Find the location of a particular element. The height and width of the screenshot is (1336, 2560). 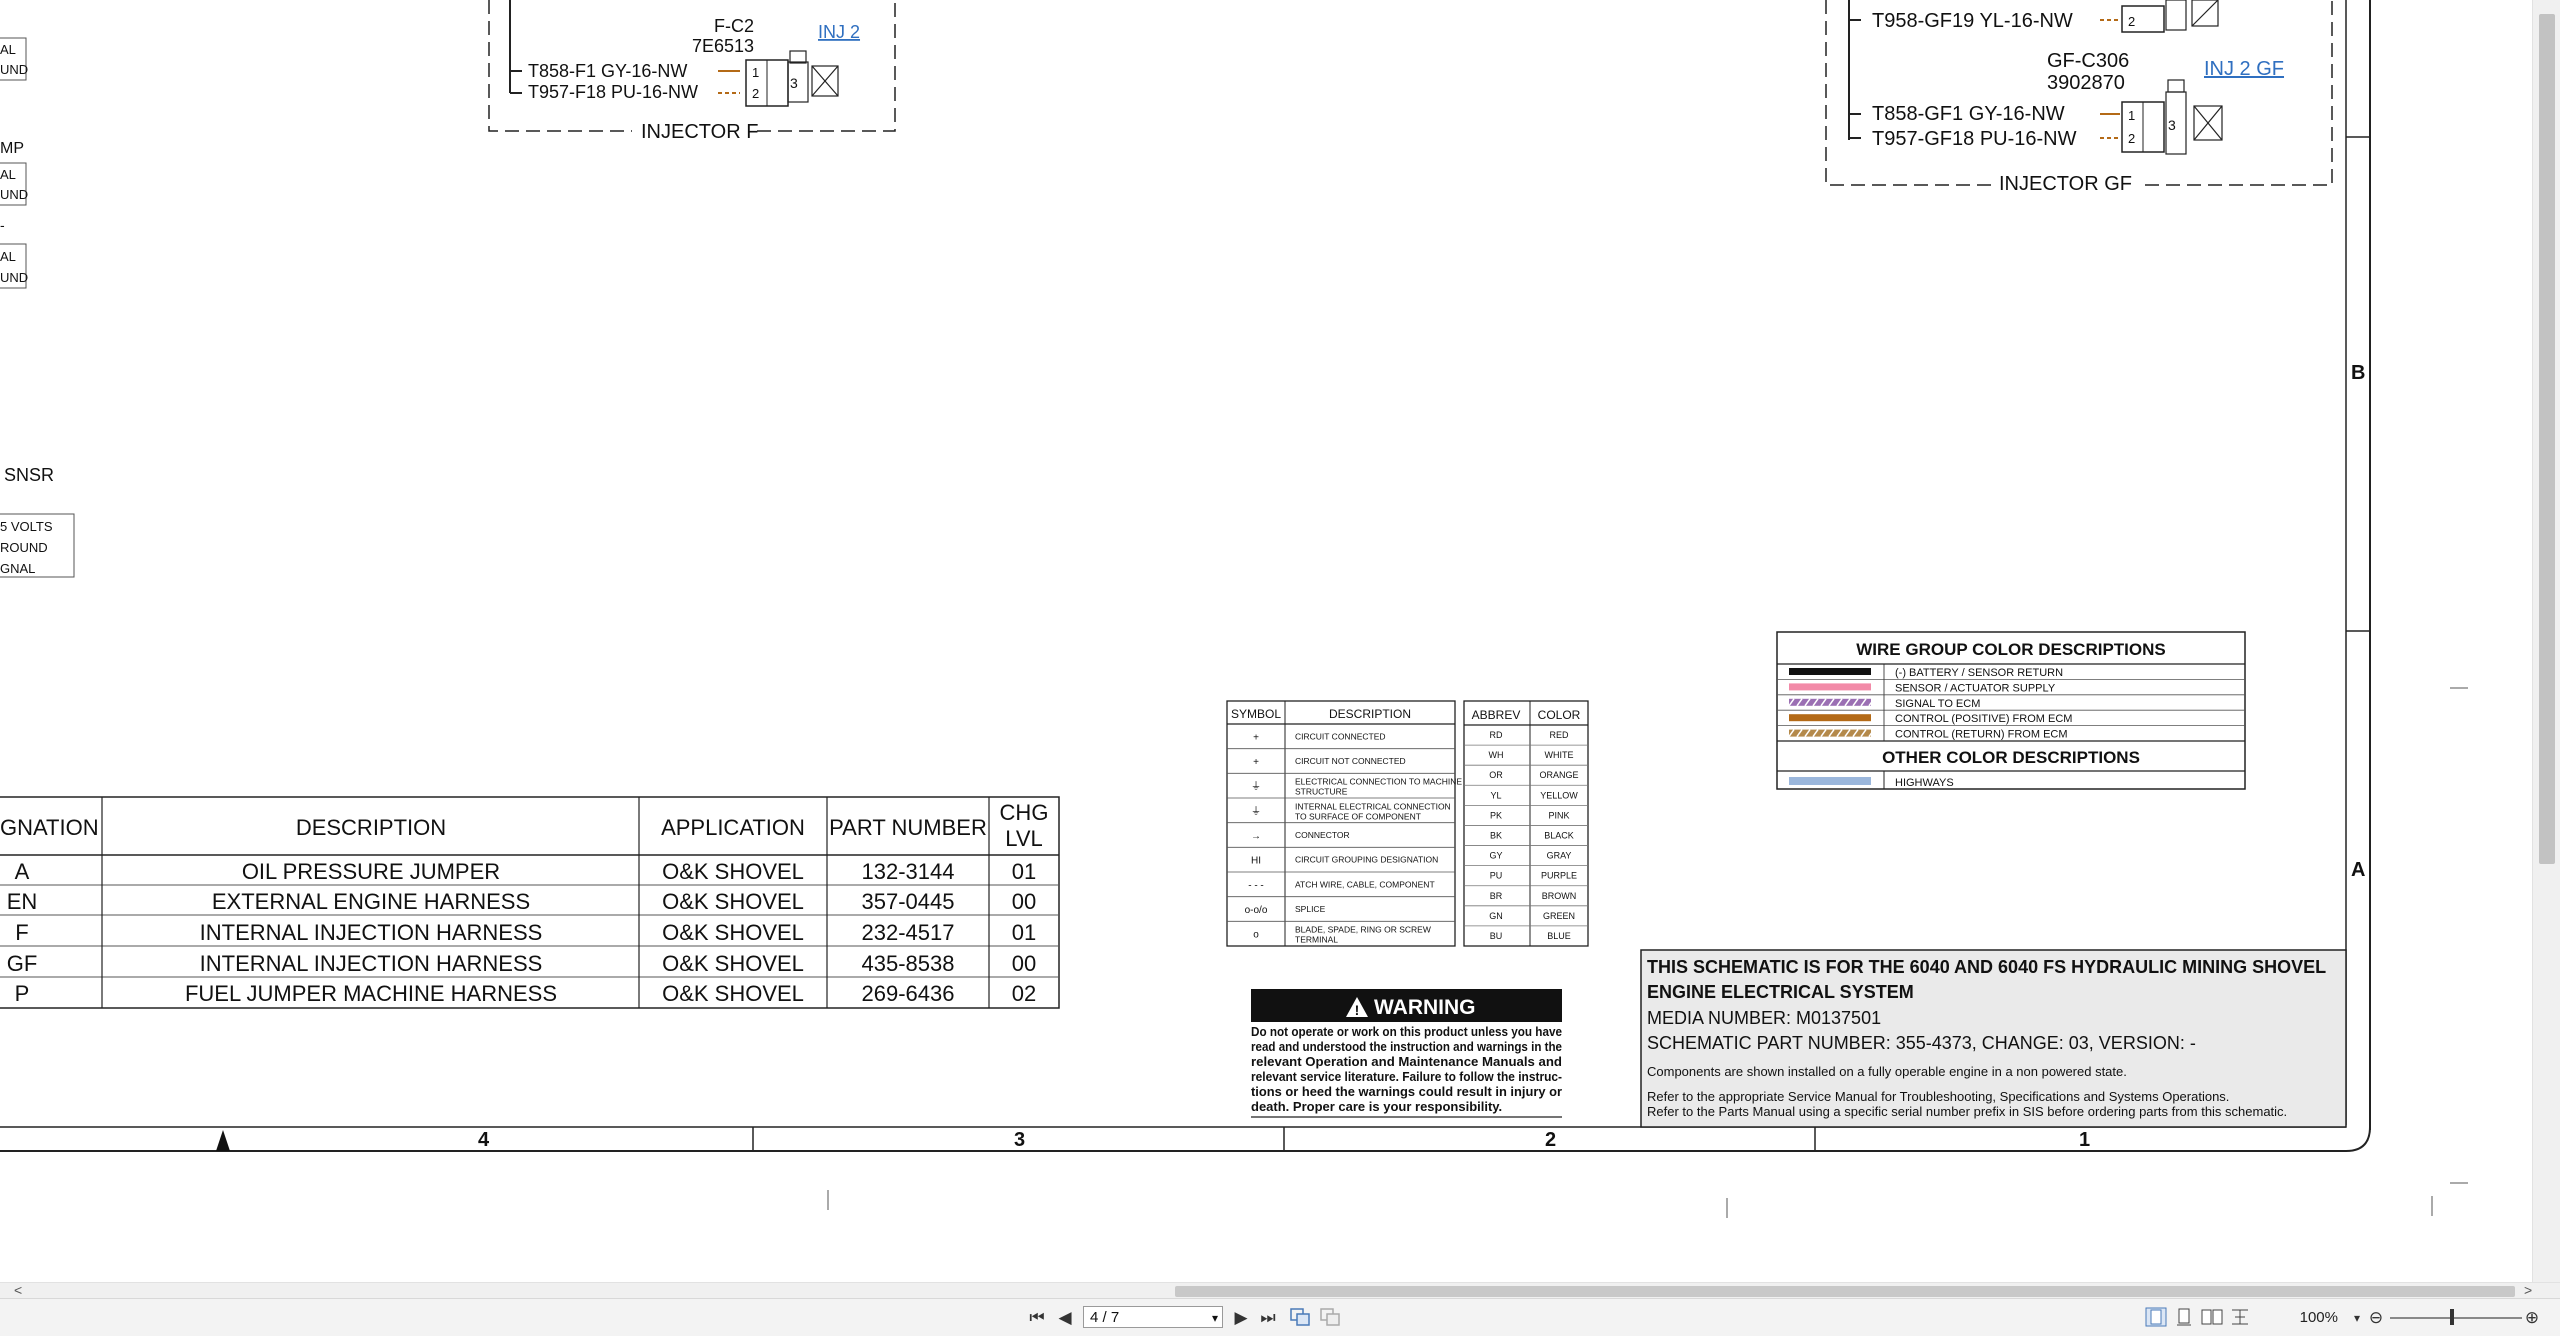

wire-color-swatch is located at coordinates (1830, 687).